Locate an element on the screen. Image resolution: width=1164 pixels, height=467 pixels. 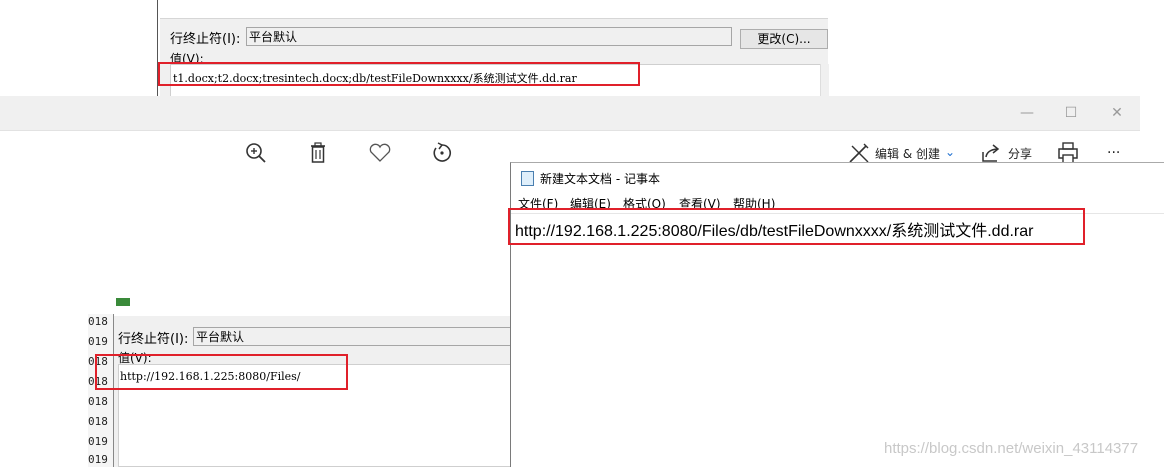
minimize-button: — is located at coordinates (1027, 113).